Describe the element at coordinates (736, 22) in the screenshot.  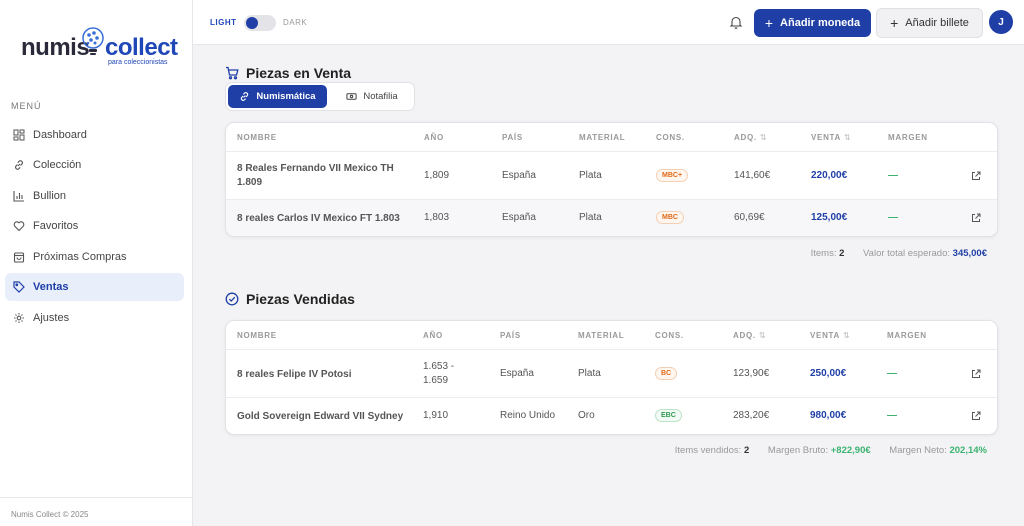
I see `bell-icon` at that location.